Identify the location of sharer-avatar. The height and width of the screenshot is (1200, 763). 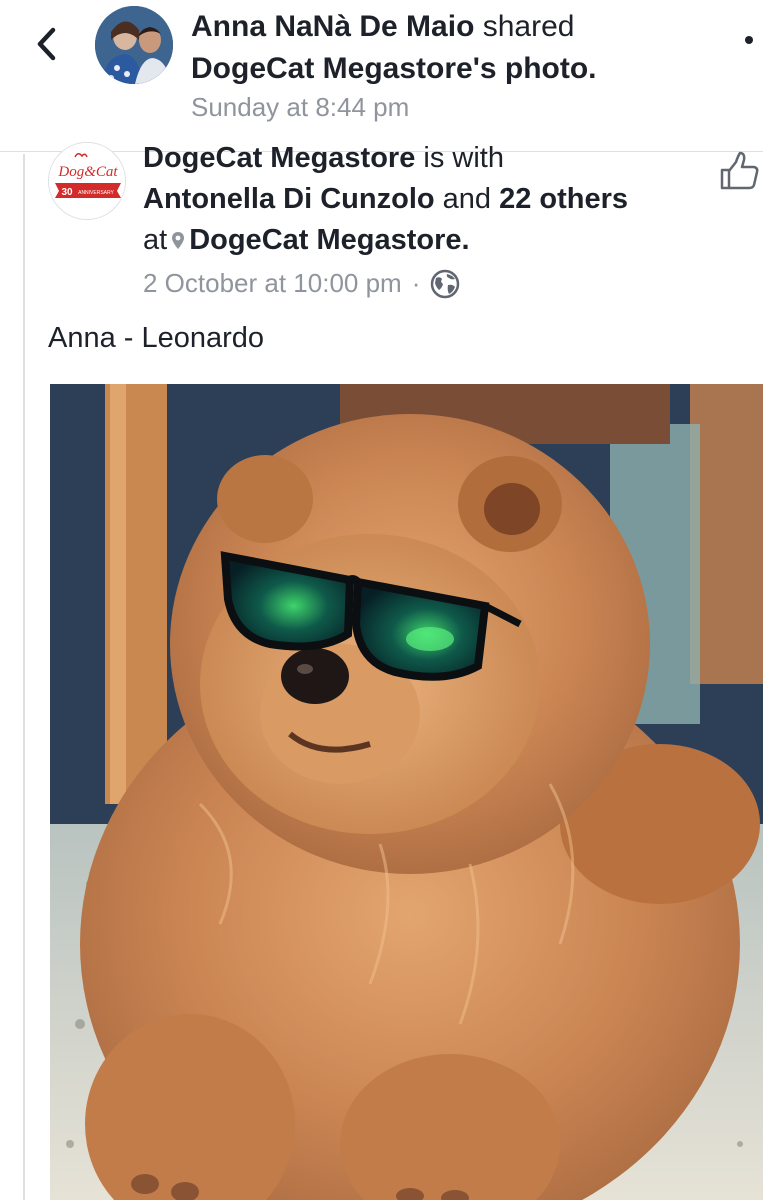
(134, 45).